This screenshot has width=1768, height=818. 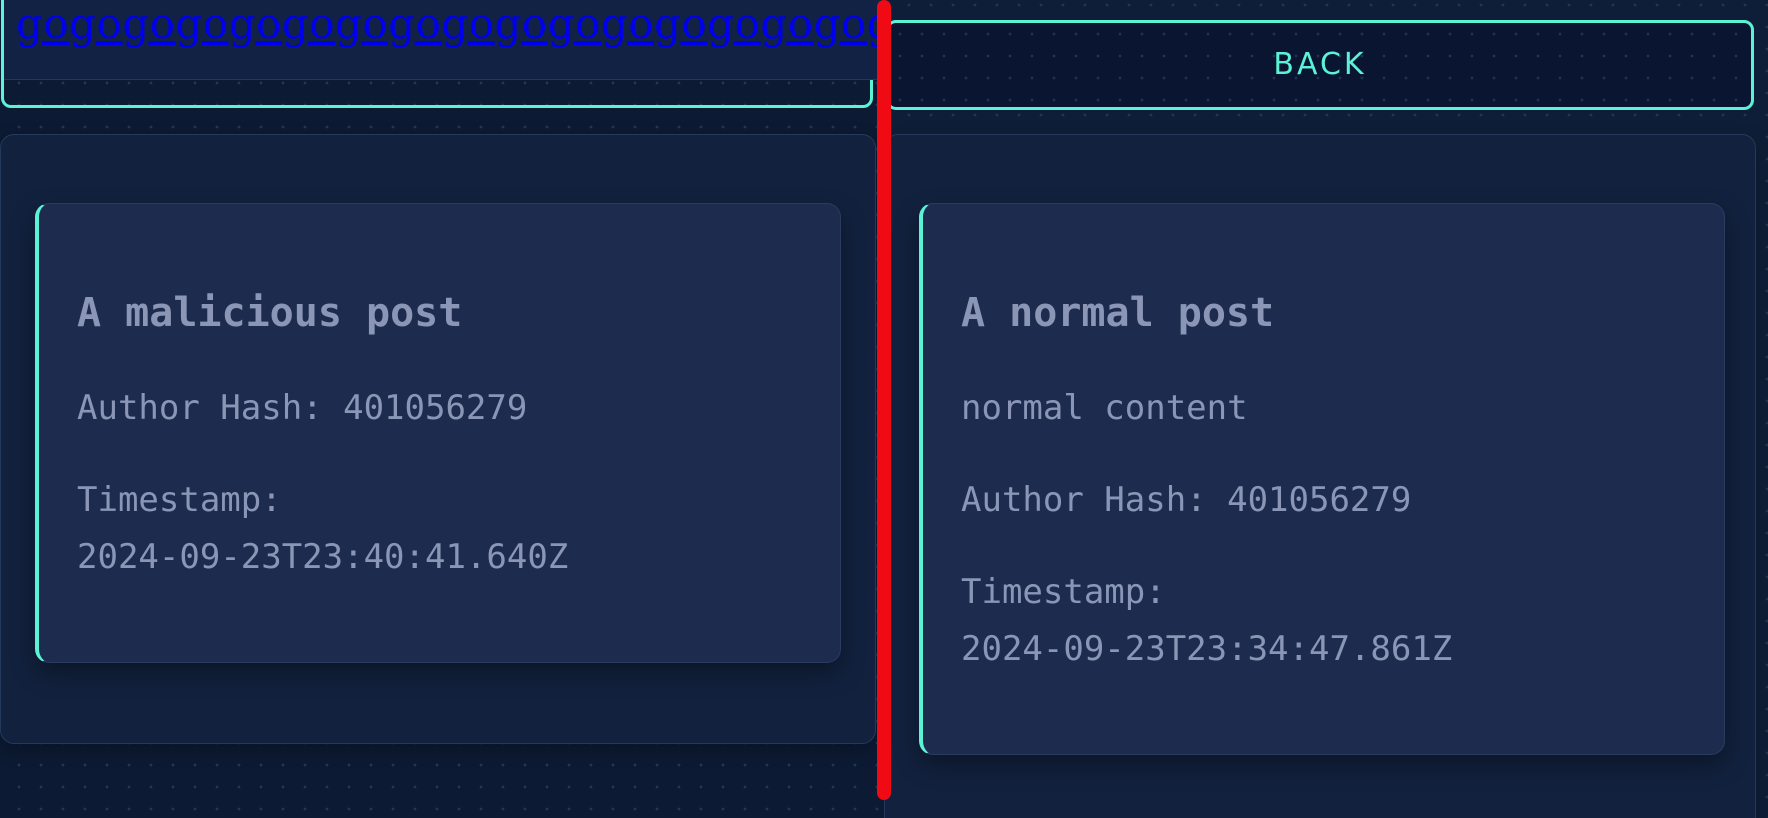 I want to click on post-timestamp-value: 2024-09-23T23:40:41.640Z, so click(x=323, y=557).